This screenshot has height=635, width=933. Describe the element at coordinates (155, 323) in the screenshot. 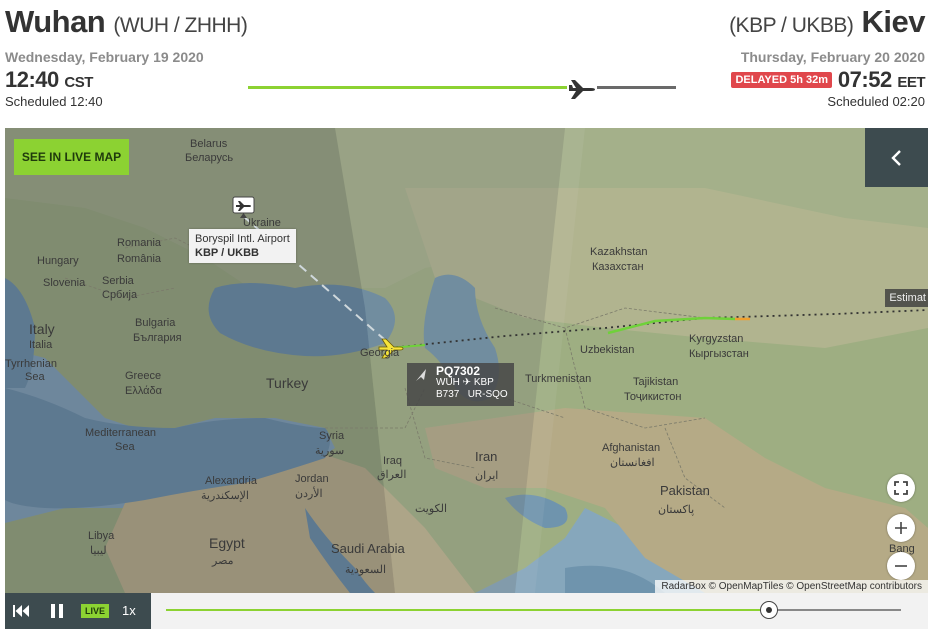

I see `map-label-bulgaria: Bulgaria` at that location.